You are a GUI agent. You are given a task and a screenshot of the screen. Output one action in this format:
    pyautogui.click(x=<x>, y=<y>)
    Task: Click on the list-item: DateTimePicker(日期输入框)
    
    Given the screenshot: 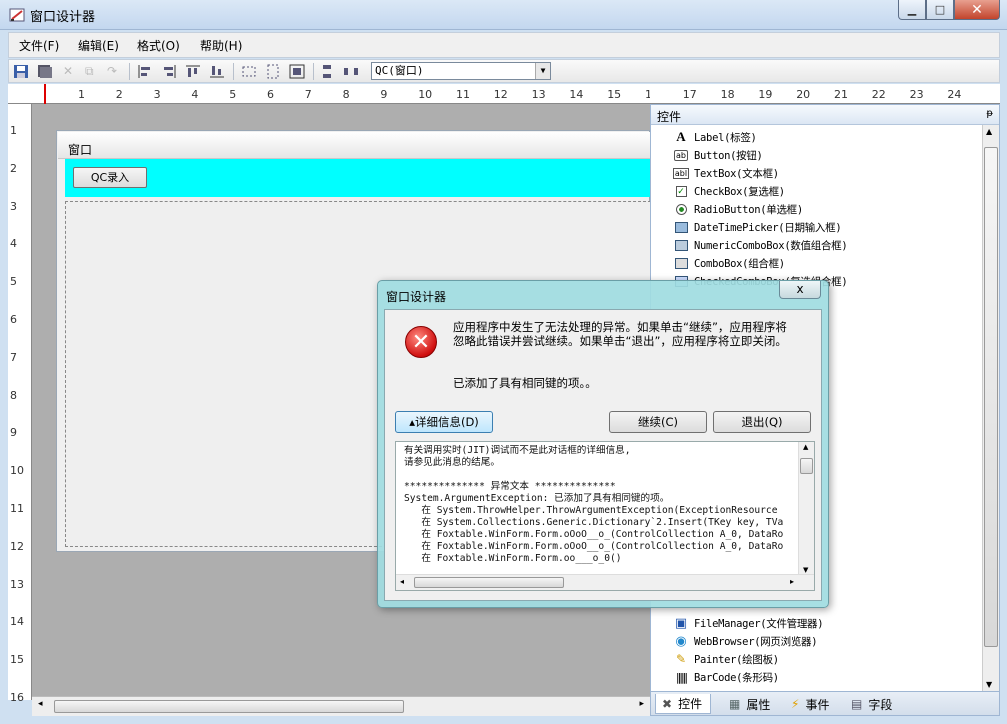 What is the action you would take?
    pyautogui.click(x=757, y=227)
    